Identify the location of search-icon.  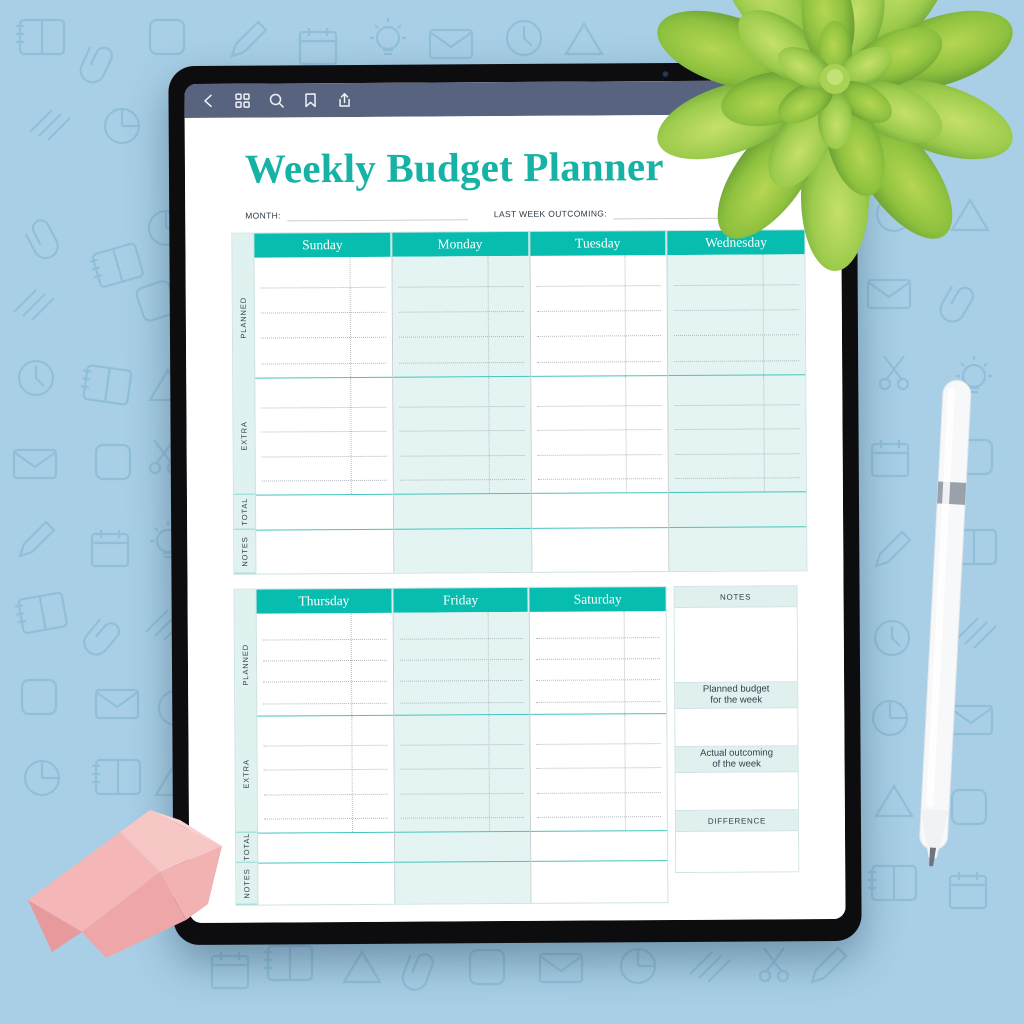
(275, 100).